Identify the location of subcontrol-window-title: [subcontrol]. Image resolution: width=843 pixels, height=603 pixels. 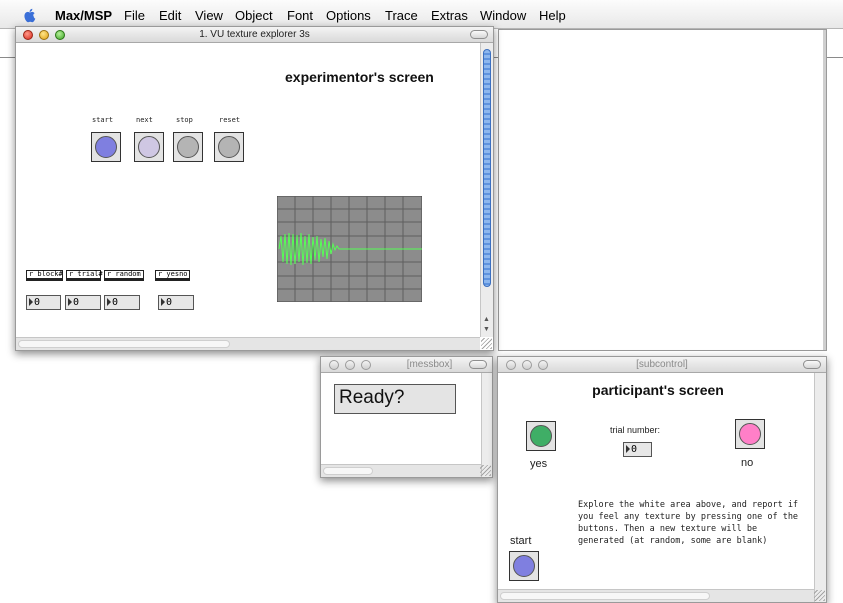
(662, 364).